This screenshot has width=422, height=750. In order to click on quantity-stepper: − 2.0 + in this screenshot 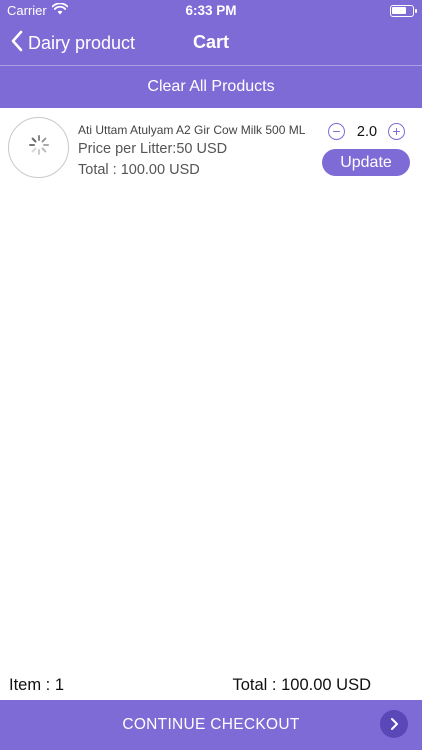, I will do `click(367, 132)`.